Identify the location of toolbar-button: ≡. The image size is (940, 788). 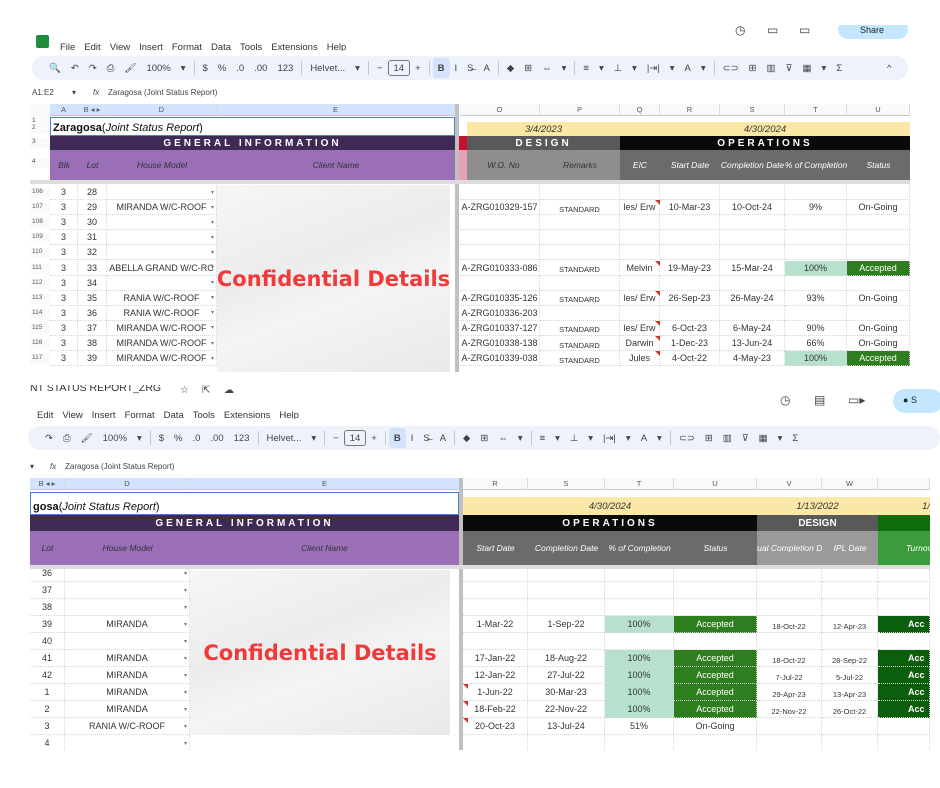
(586, 68).